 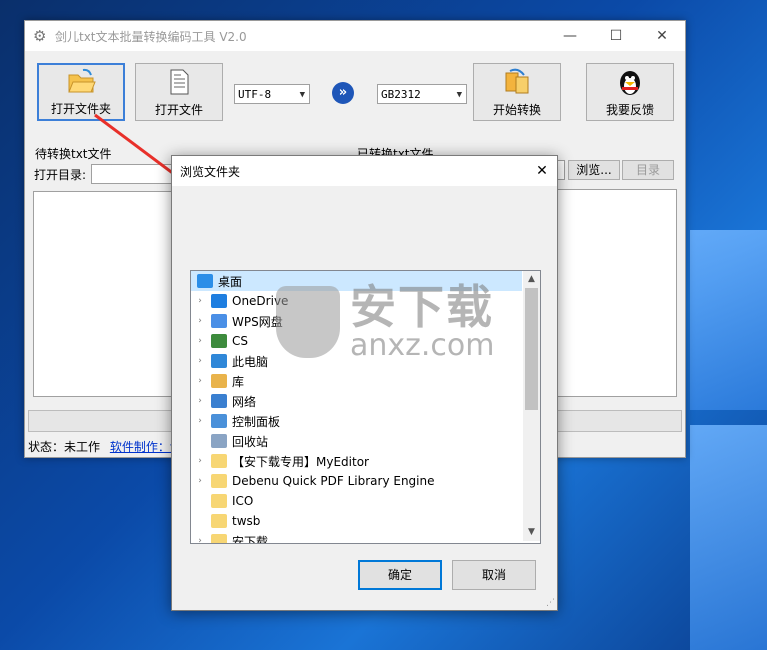 What do you see at coordinates (400, 575) in the screenshot?
I see `ok-button: 确定` at bounding box center [400, 575].